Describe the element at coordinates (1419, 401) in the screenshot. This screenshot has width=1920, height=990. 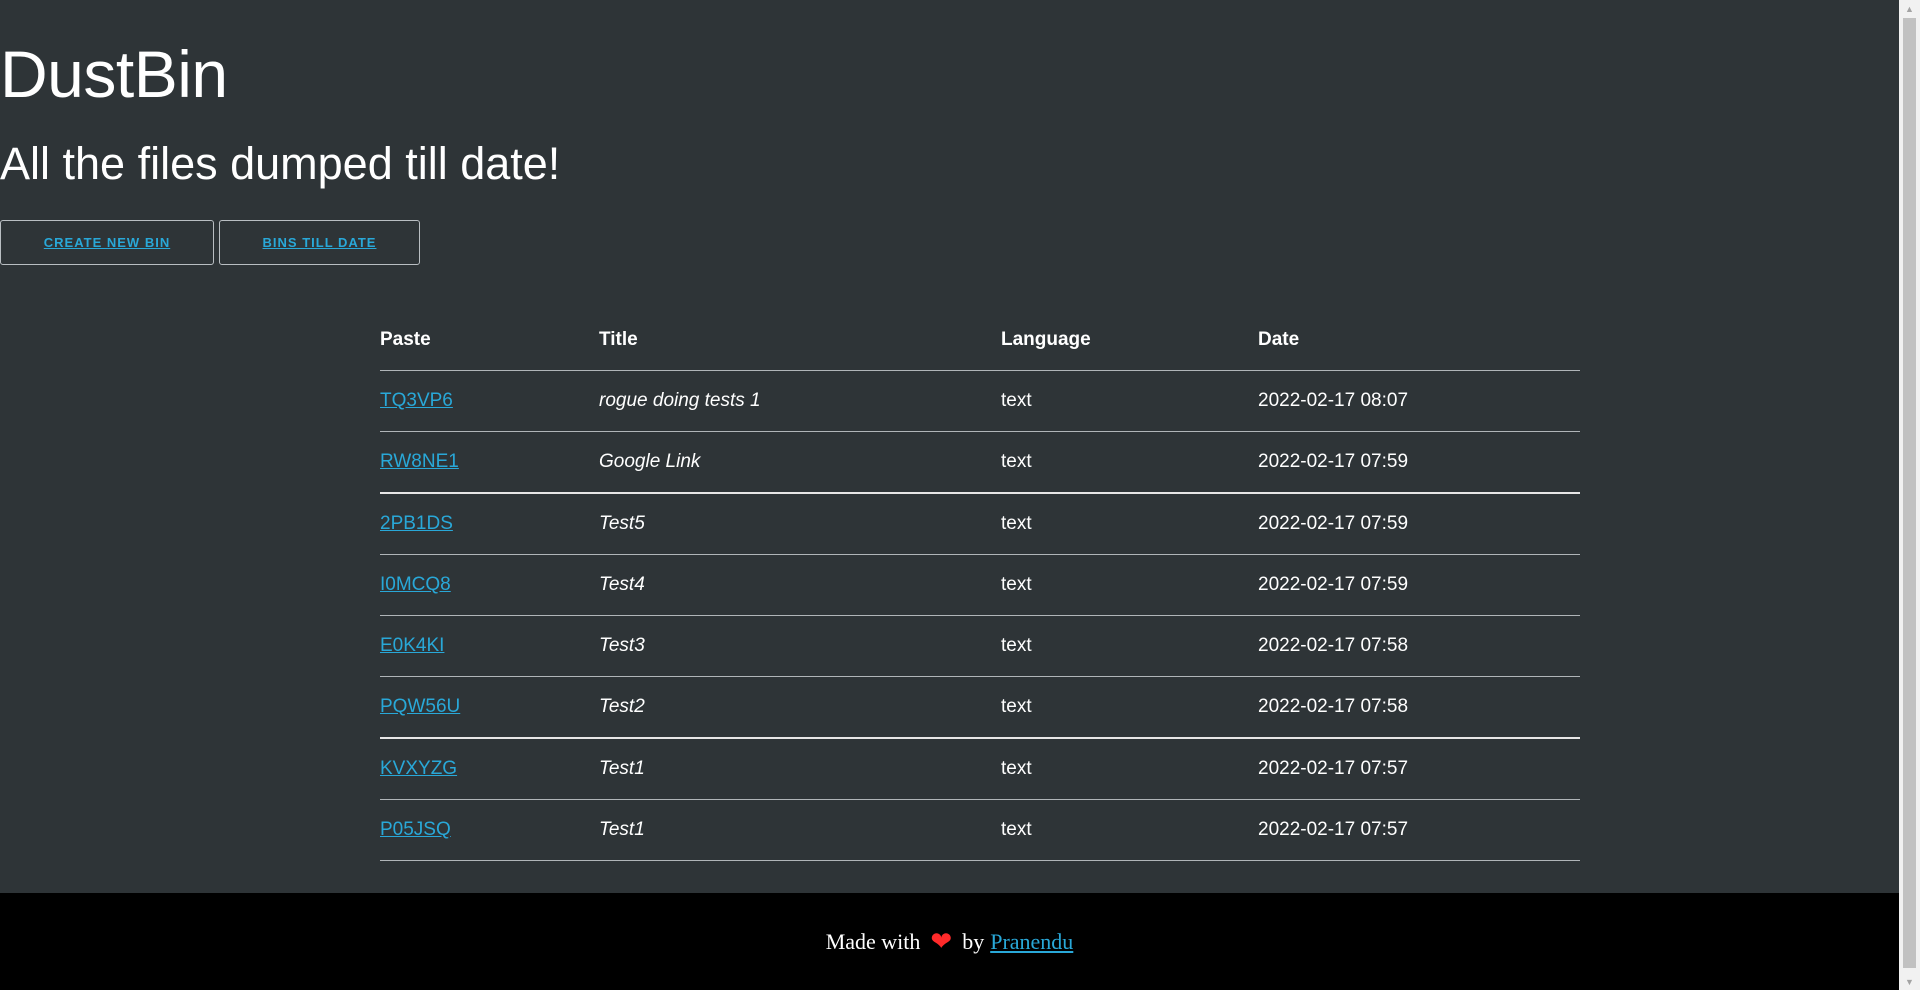
I see `paste-date: 2022-02-17 08:07` at that location.